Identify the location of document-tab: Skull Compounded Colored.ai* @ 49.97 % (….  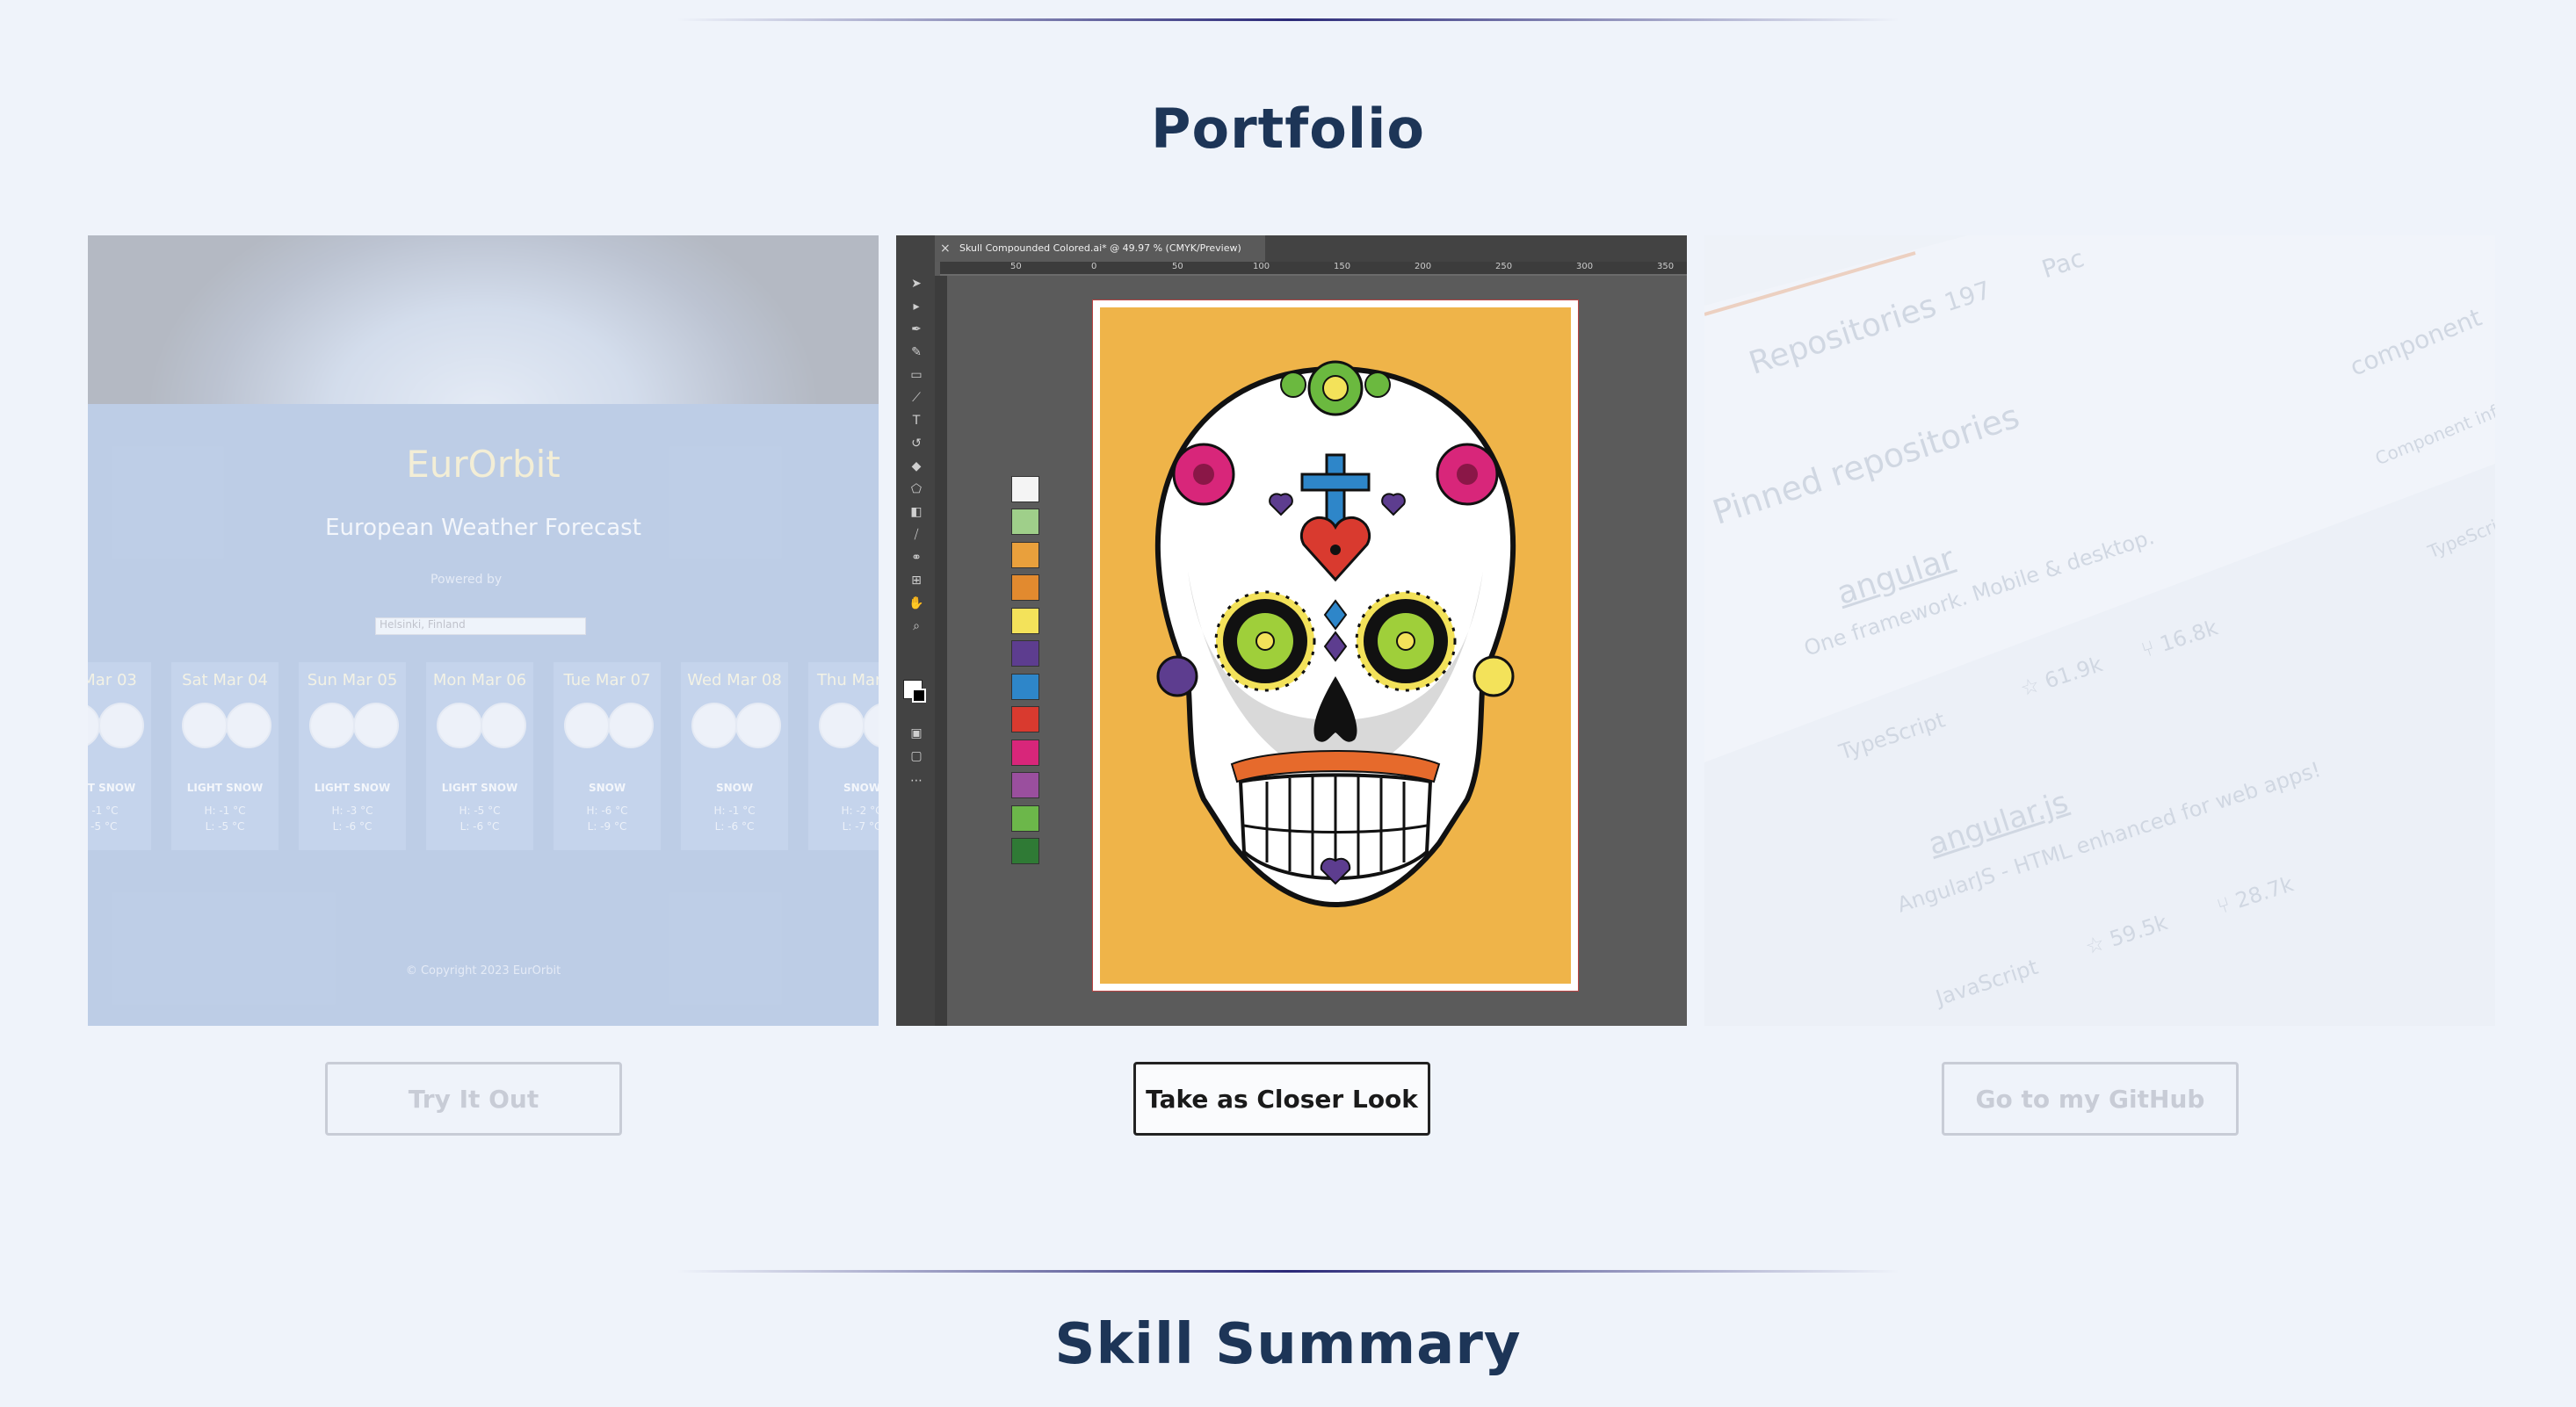
(1100, 248).